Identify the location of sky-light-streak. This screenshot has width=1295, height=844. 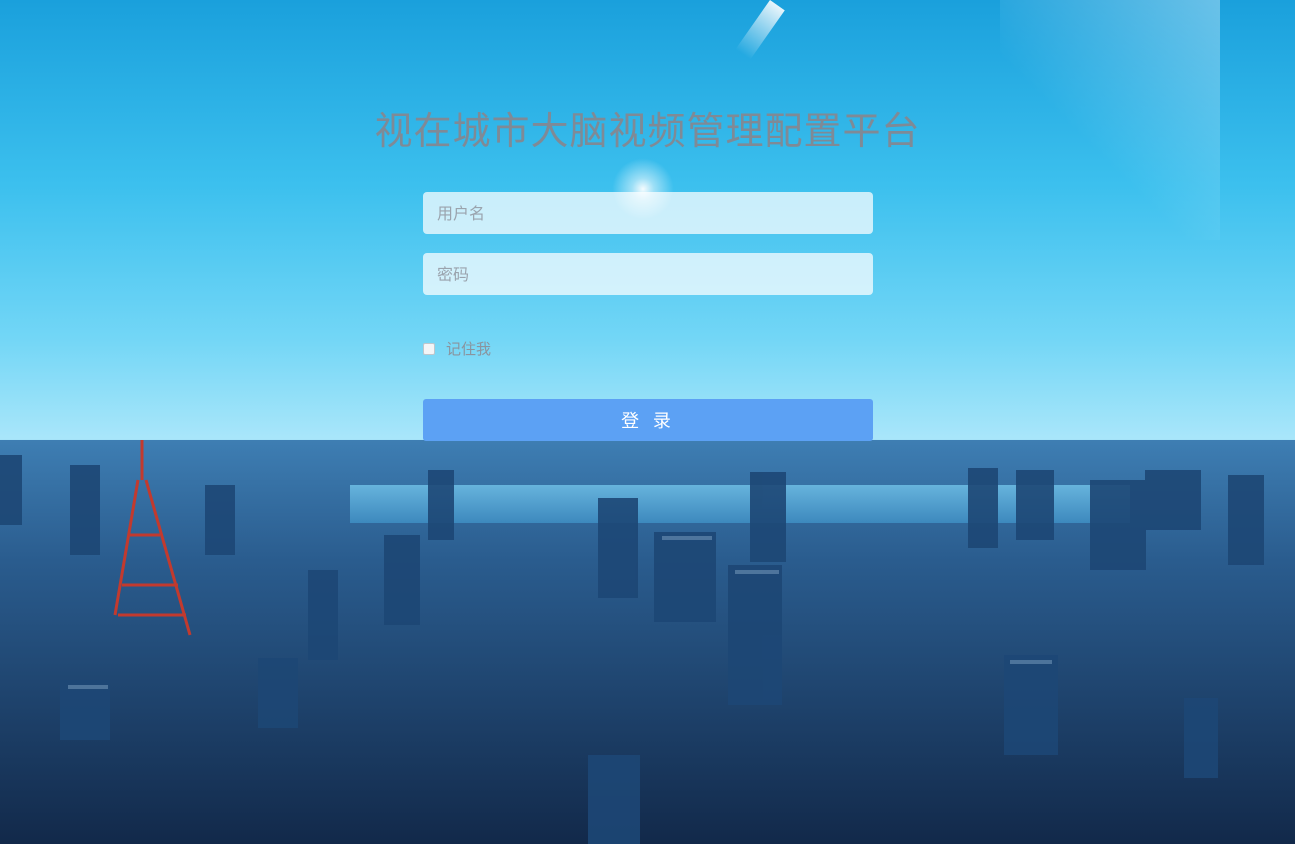
(760, 30).